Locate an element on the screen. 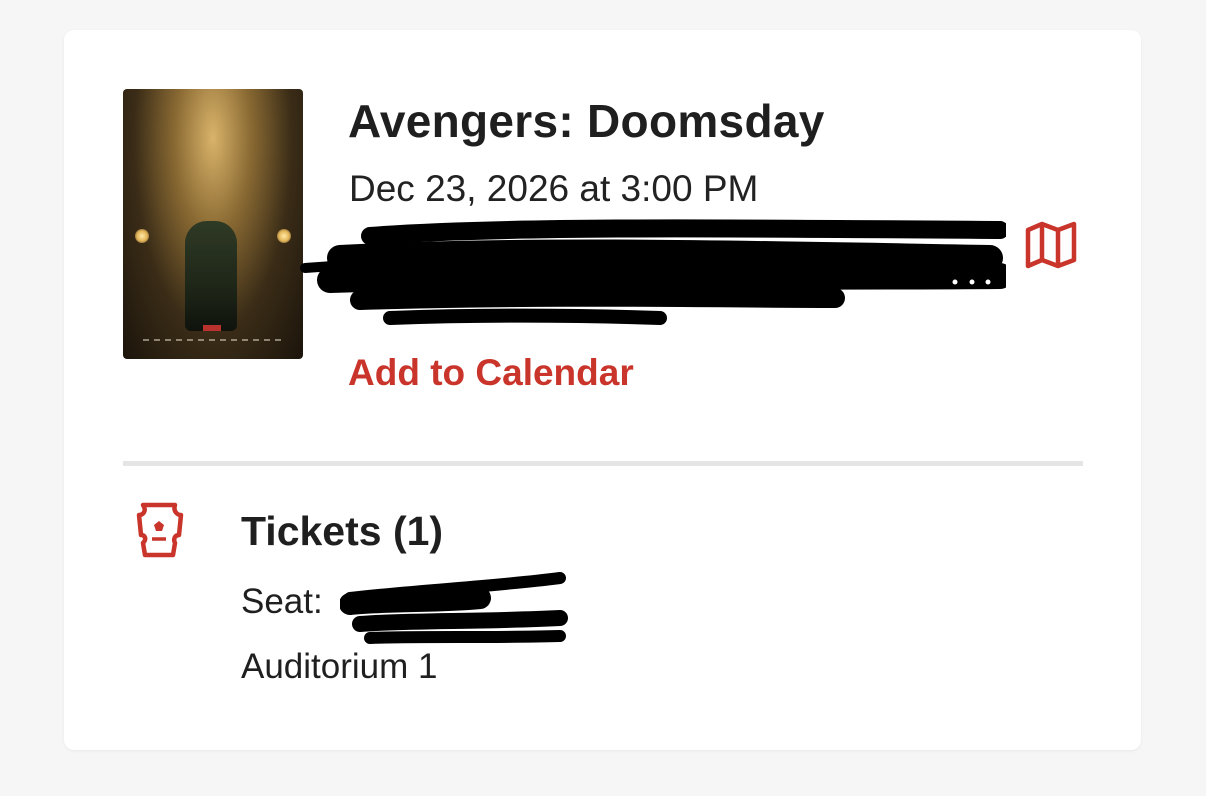  ticket-icon is located at coordinates (160, 530).